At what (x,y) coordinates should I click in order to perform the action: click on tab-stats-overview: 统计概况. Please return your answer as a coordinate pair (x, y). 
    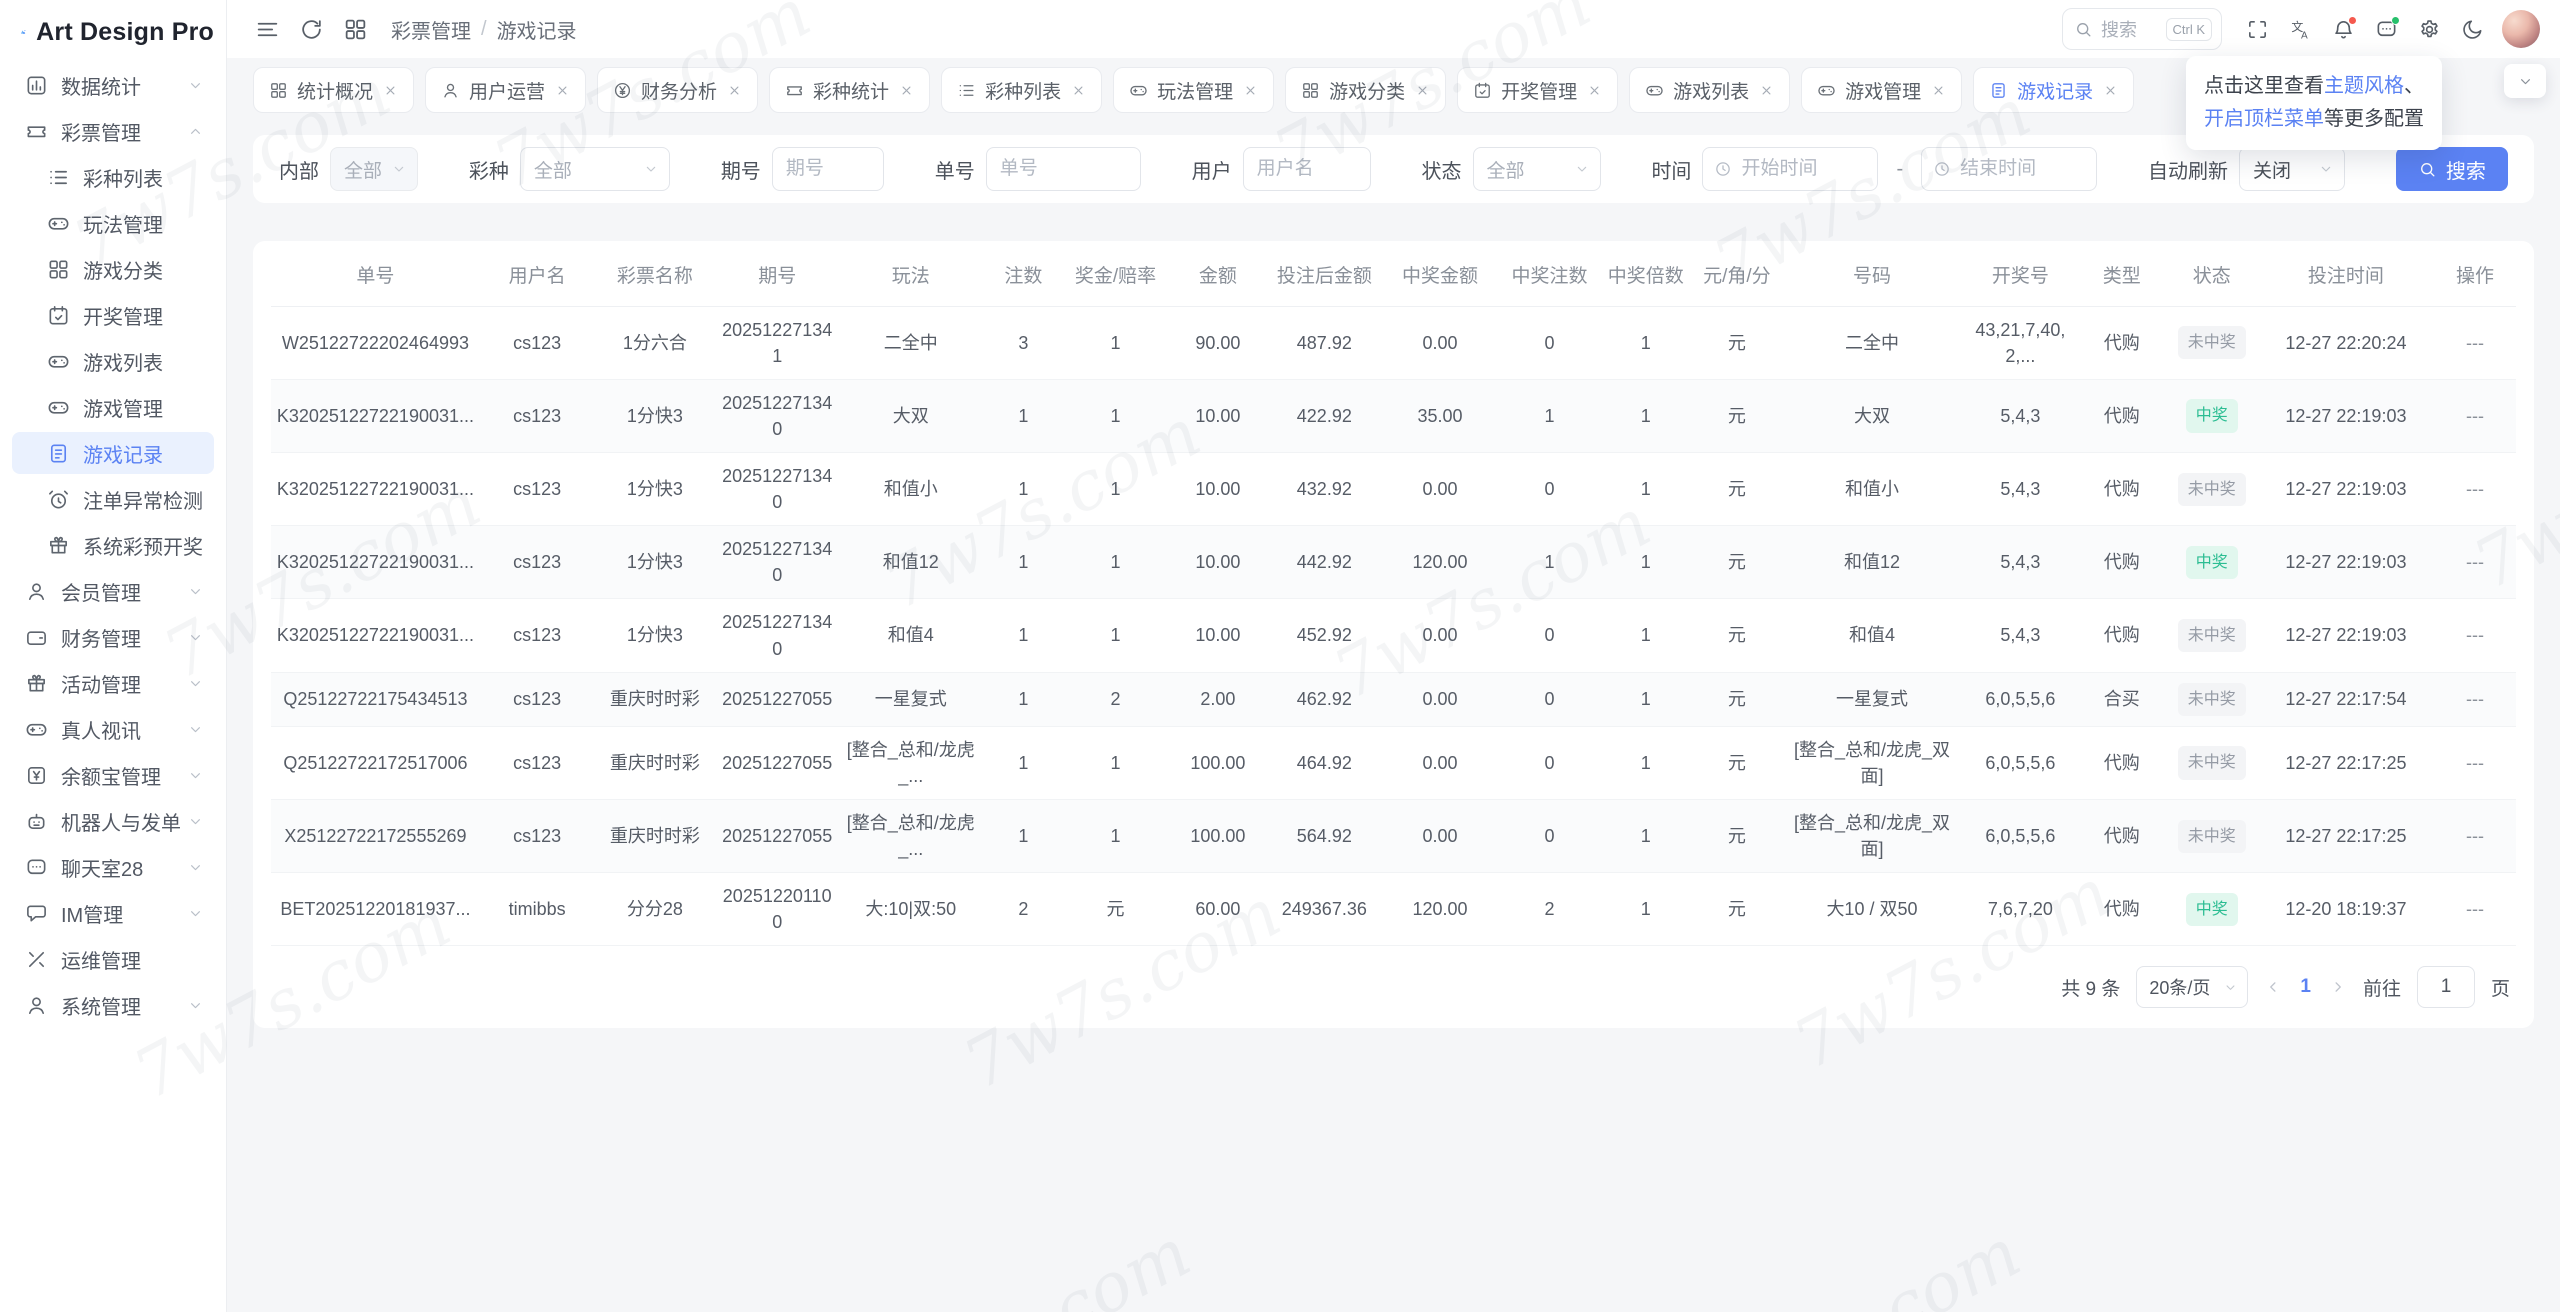
    Looking at the image, I should click on (334, 90).